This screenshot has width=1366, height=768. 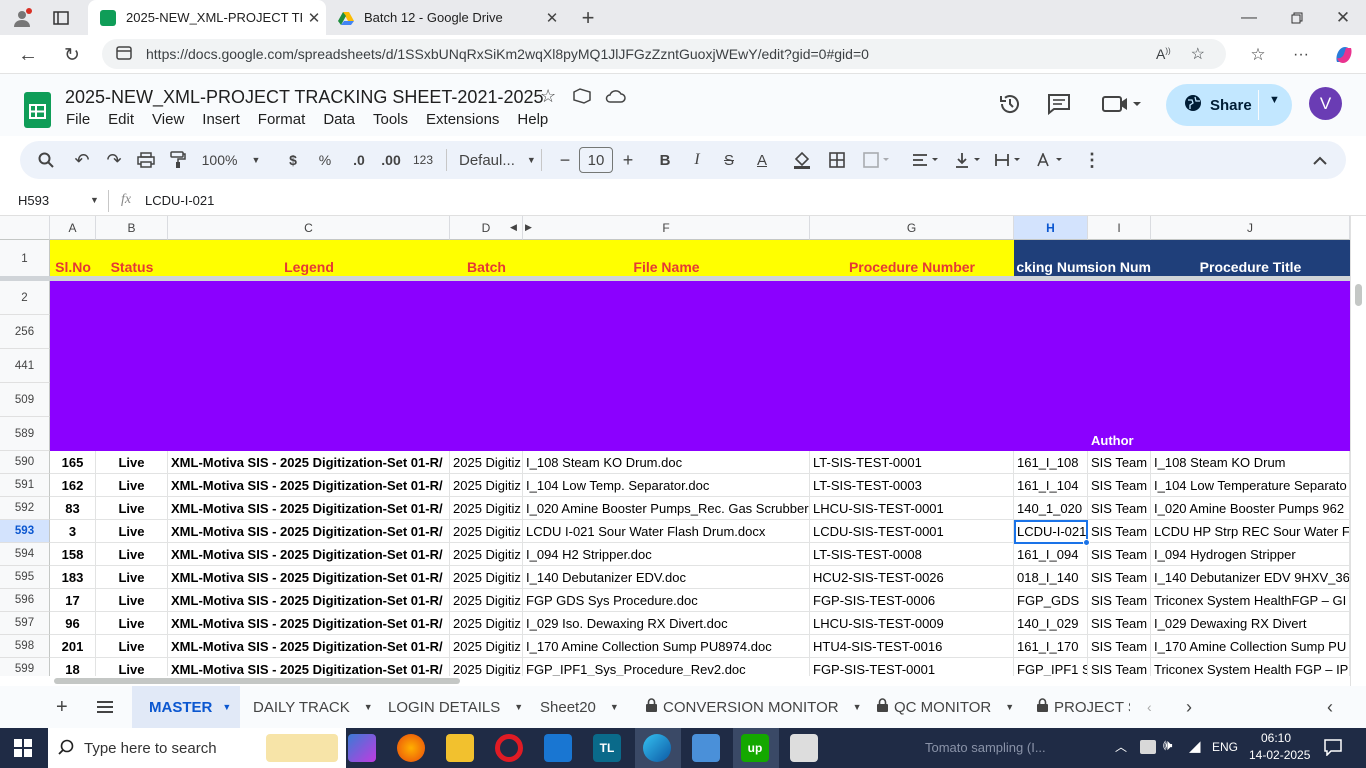 What do you see at coordinates (25, 259) in the screenshot?
I see `row-header: 1` at bounding box center [25, 259].